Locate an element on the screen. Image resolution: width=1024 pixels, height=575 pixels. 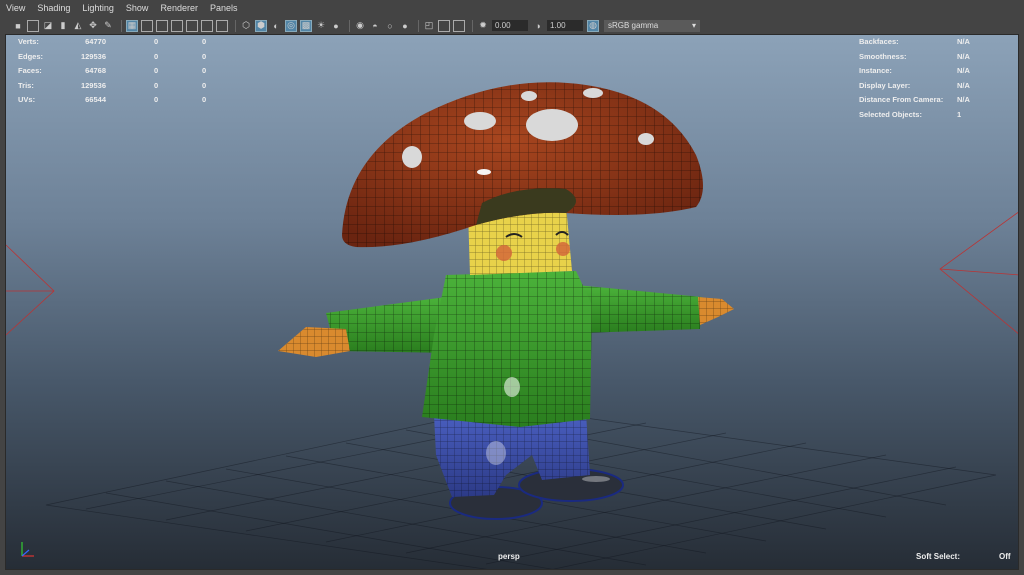
hud-label: Distance From Camera: is located at coordinates (901, 99).